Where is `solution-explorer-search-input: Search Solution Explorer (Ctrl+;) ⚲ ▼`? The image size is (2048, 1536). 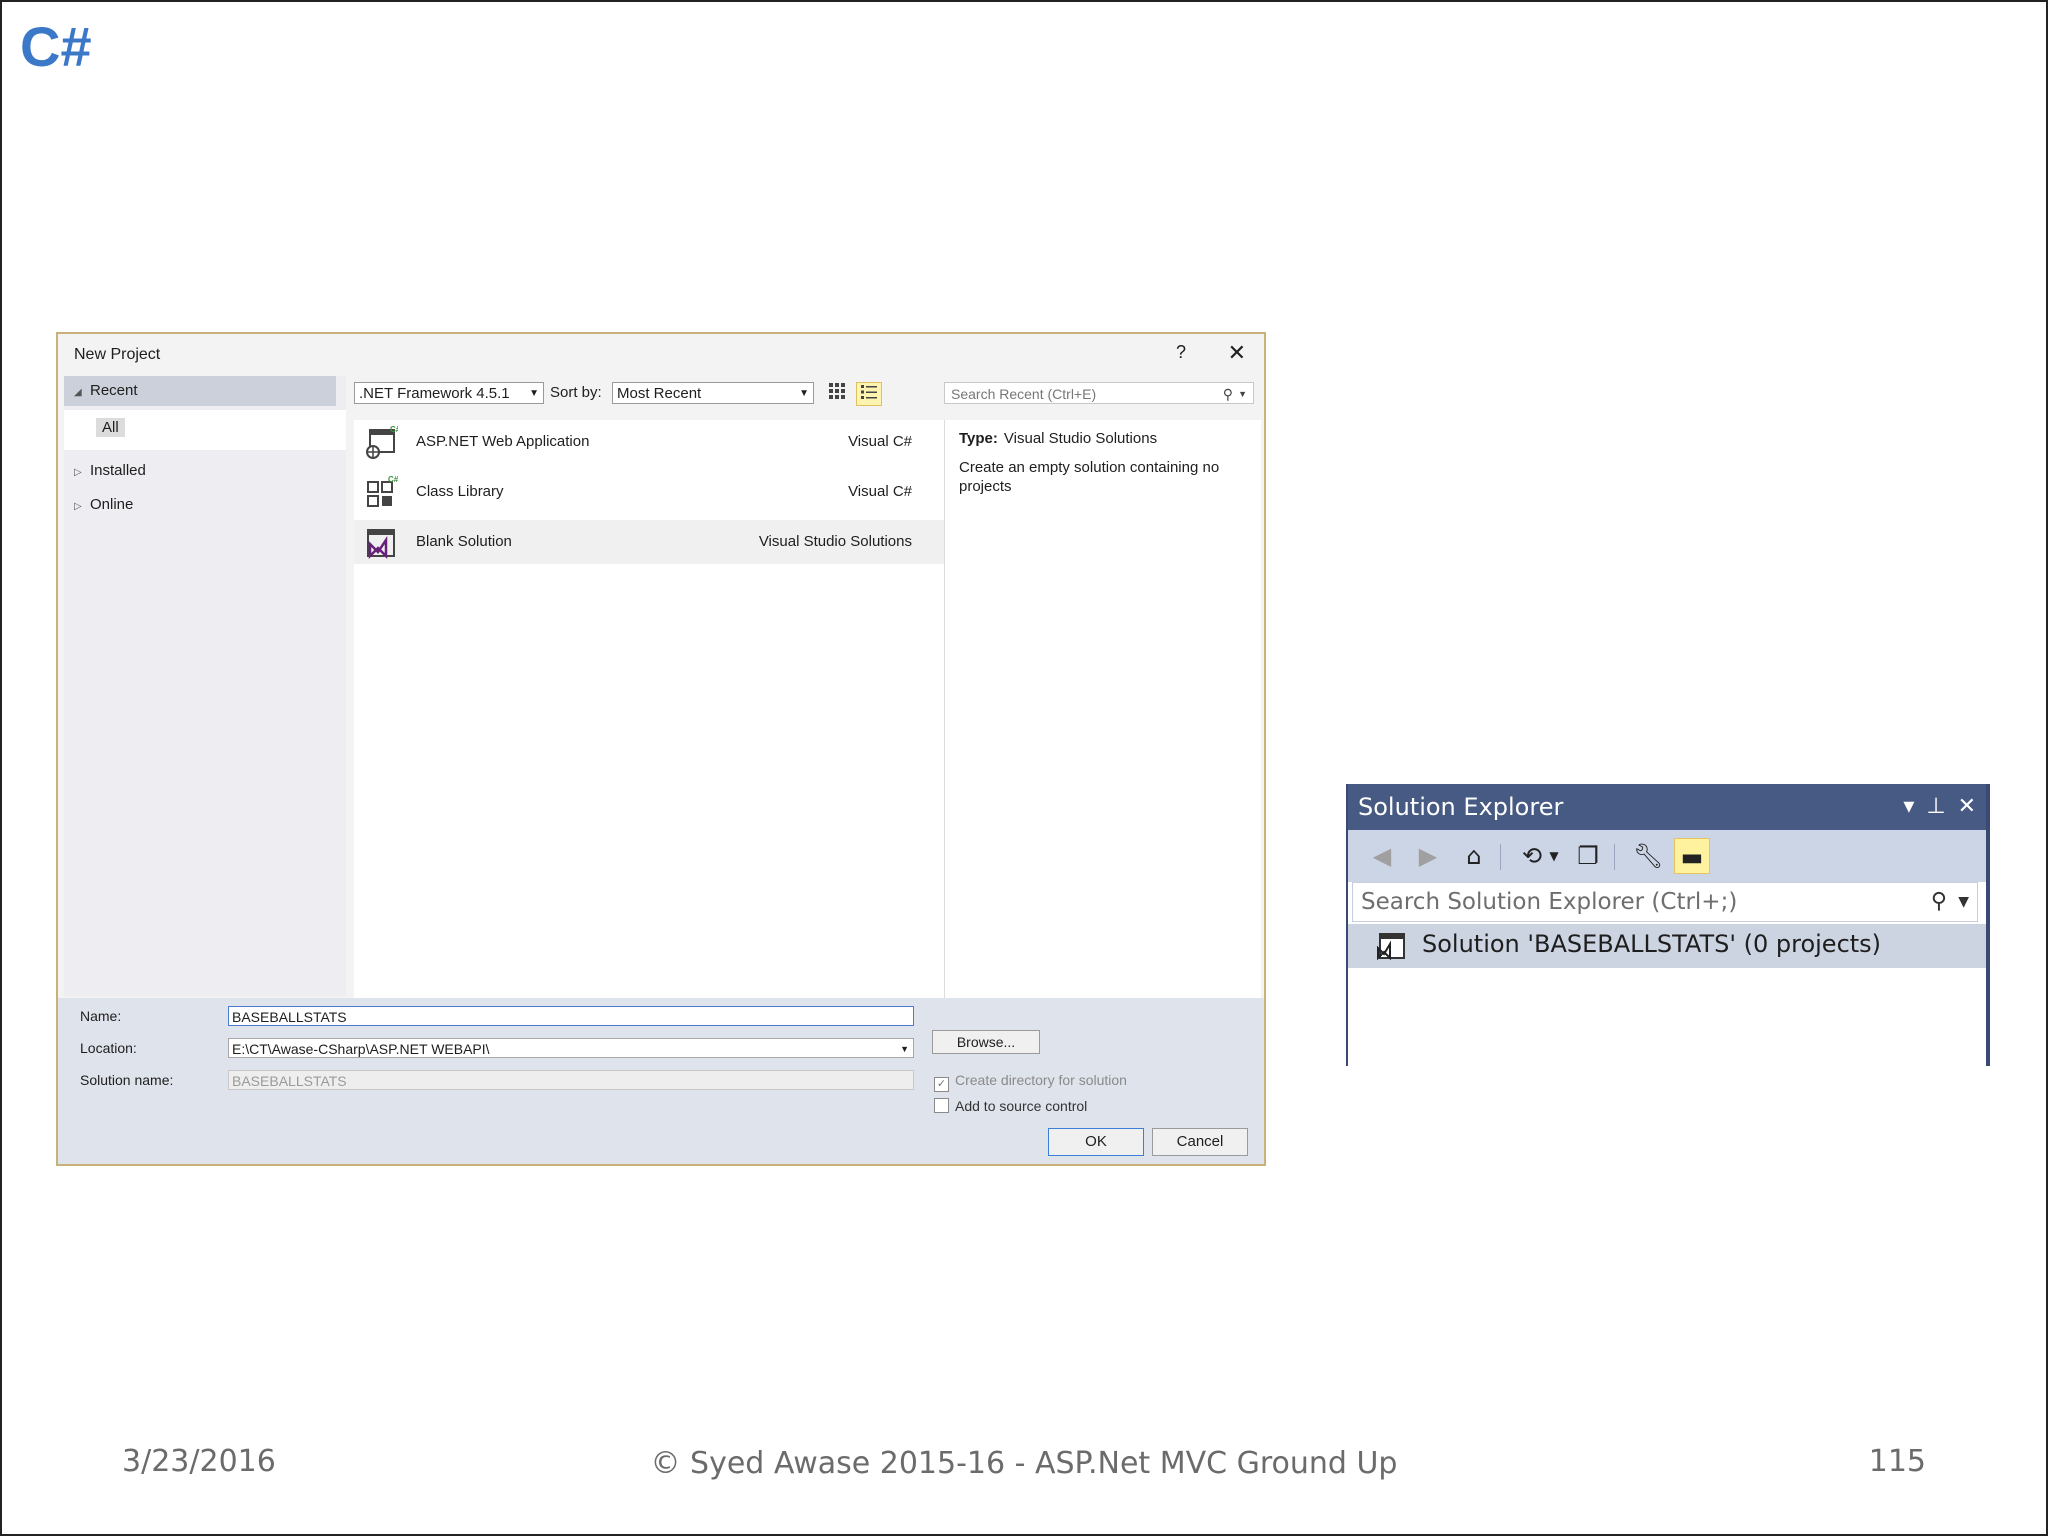 solution-explorer-search-input: Search Solution Explorer (Ctrl+;) ⚲ ▼ is located at coordinates (1665, 902).